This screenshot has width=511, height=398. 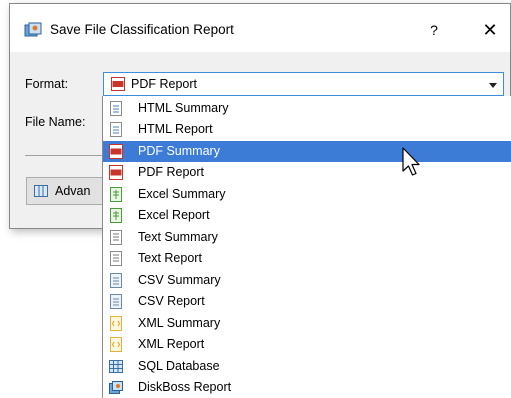 I want to click on list-item-text-summary: Text Summary, so click(x=307, y=237).